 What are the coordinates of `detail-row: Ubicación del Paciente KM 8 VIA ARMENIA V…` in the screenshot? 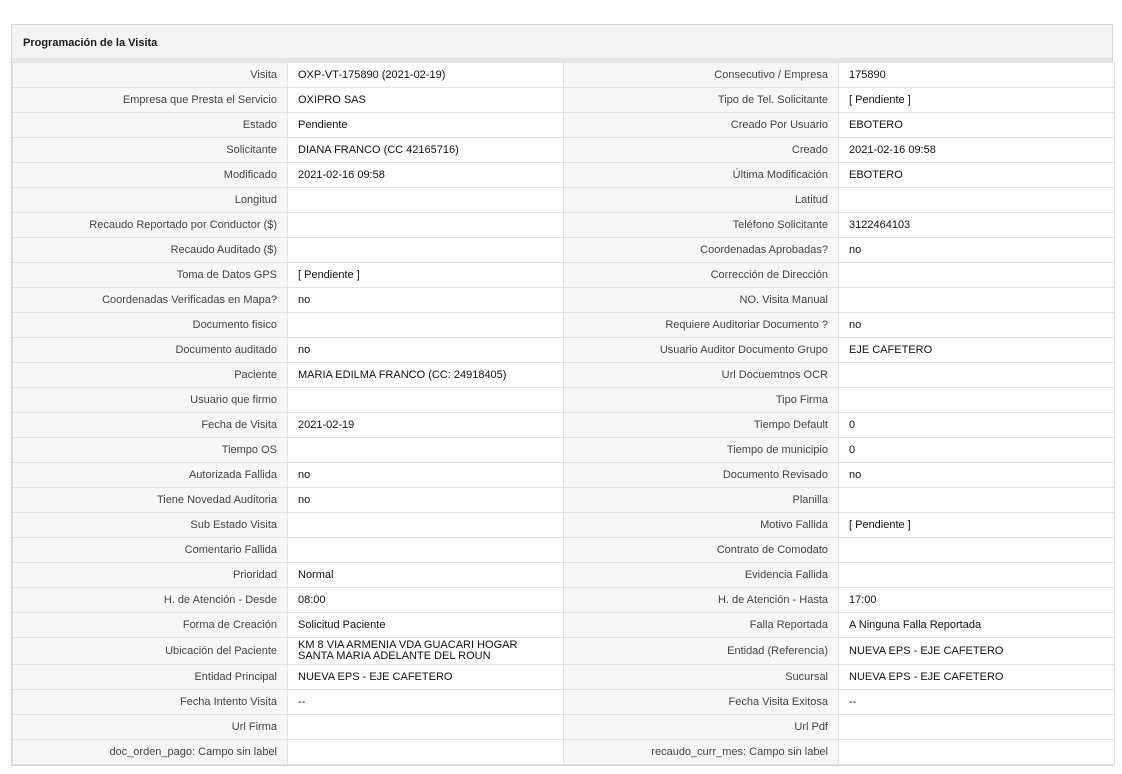 It's located at (563, 651).